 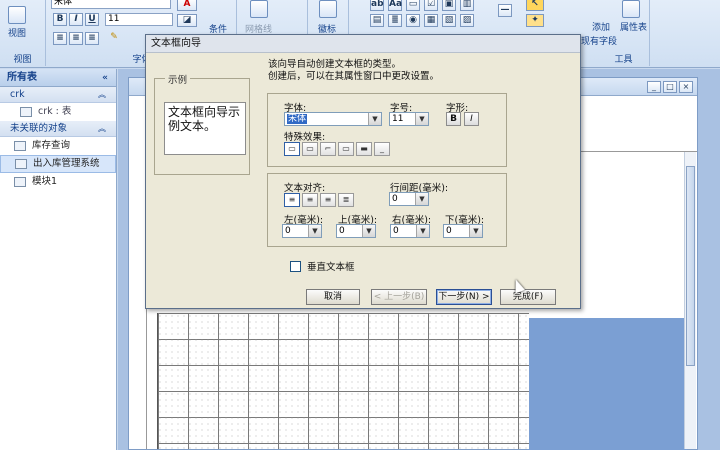 I want to click on dialog-description: 该向导自动创建文本框的类型。 创建后，可以在其属性窗口中更改设置。, so click(x=353, y=71).